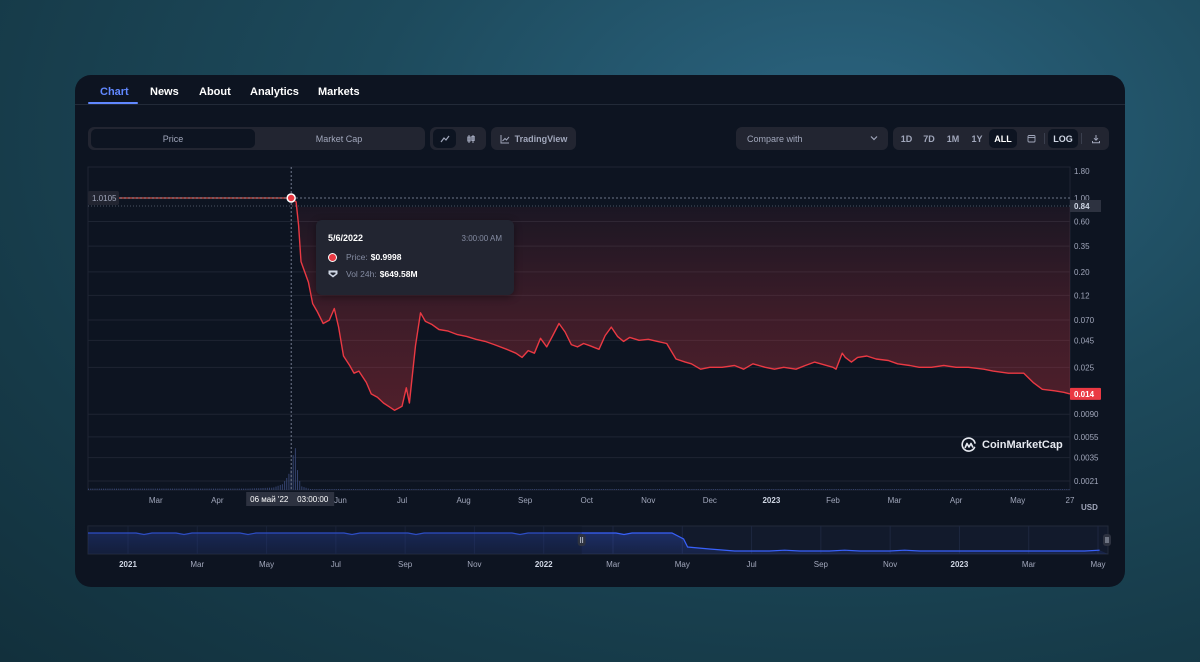  Describe the element at coordinates (332, 257) in the screenshot. I see `price-dot-icon` at that location.